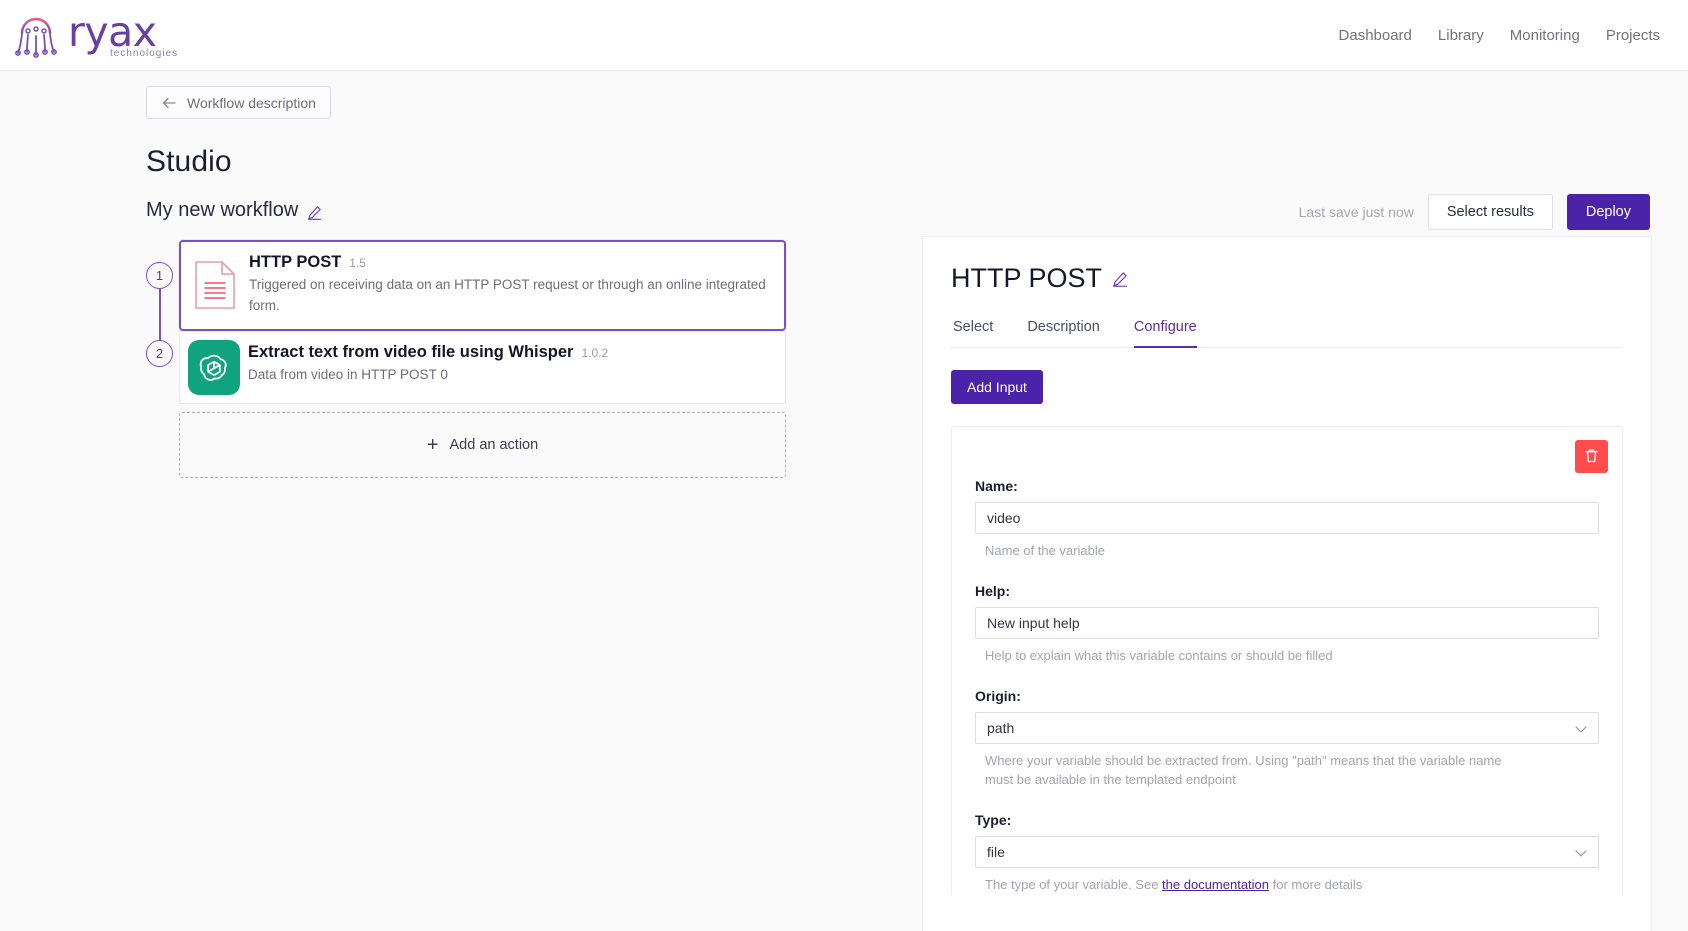  Describe the element at coordinates (1165, 333) in the screenshot. I see `tab-configure: Configure` at that location.